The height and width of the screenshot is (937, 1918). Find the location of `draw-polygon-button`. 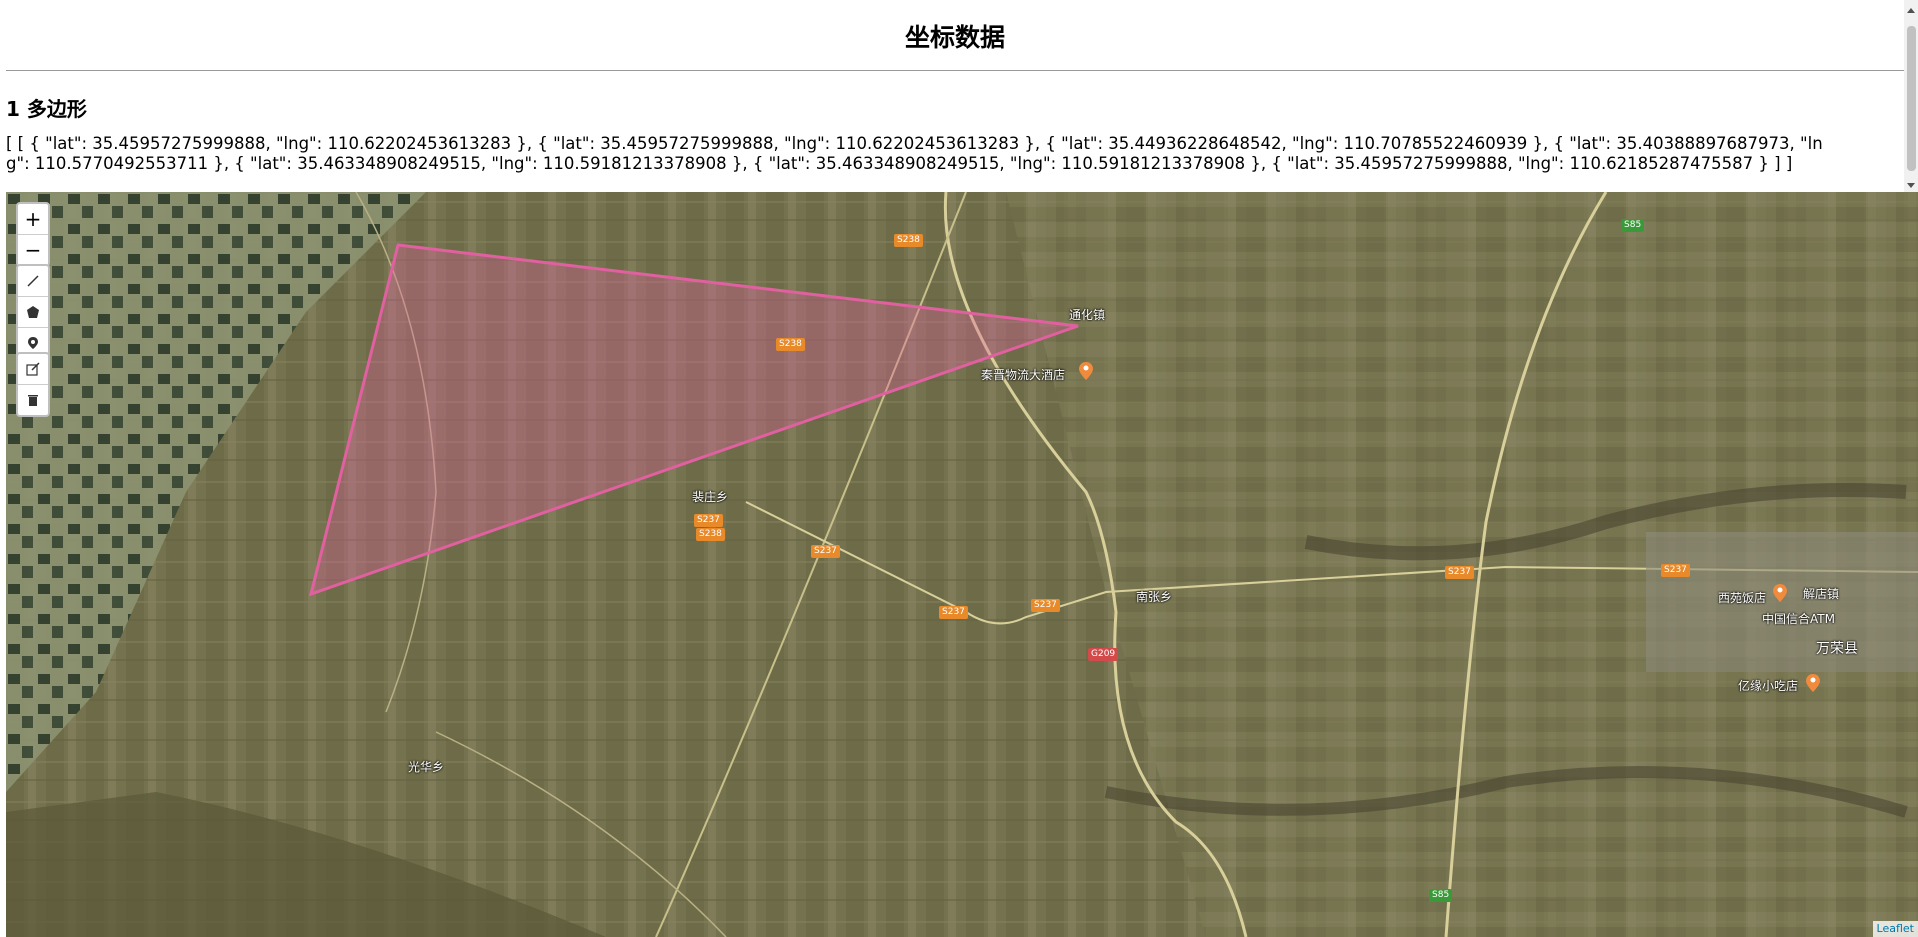

draw-polygon-button is located at coordinates (33, 312).